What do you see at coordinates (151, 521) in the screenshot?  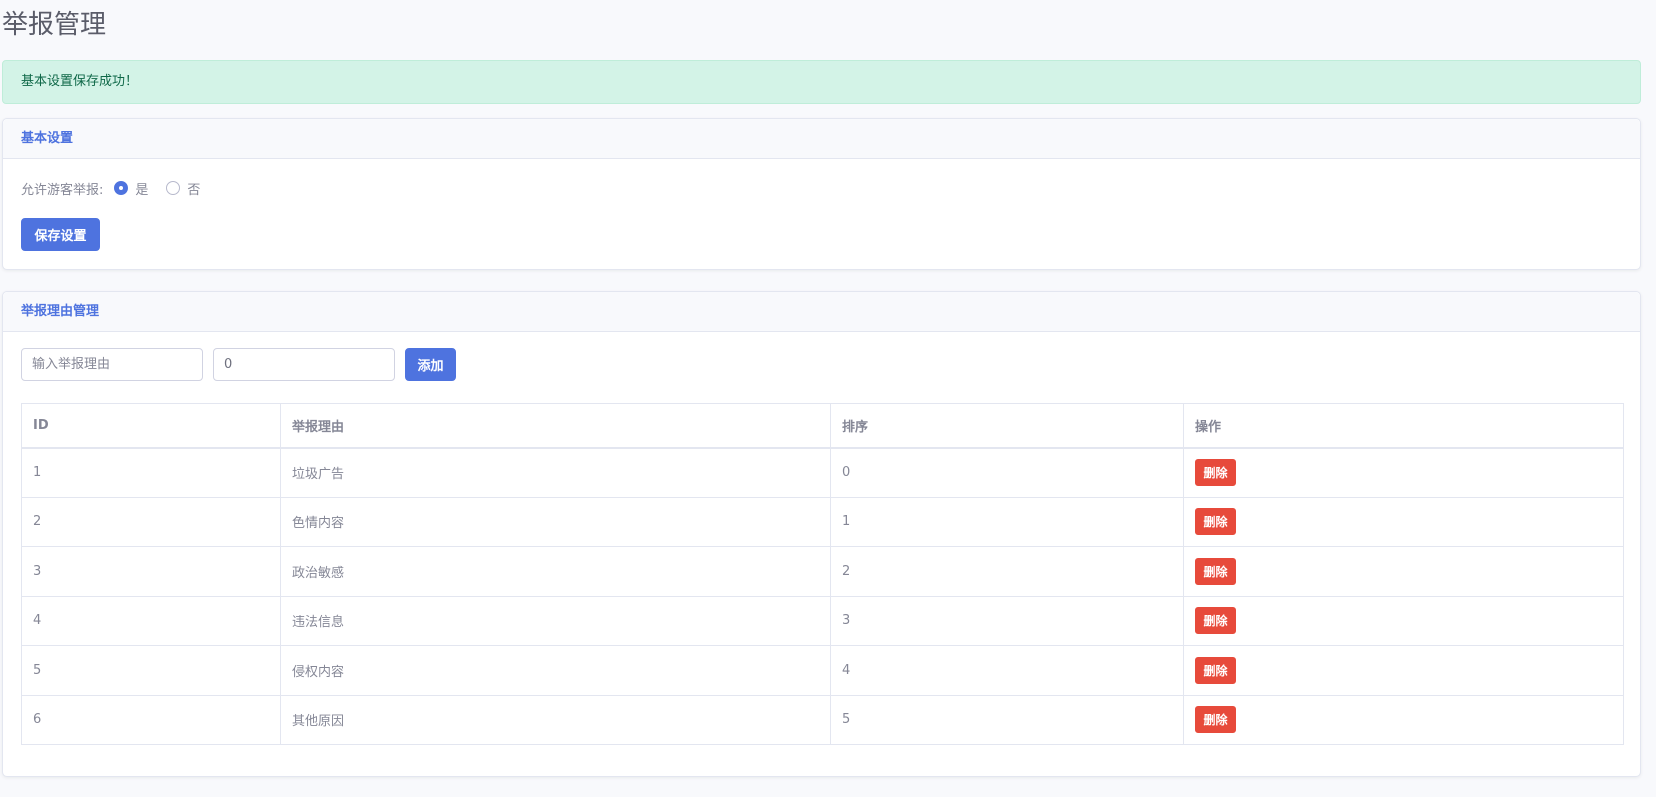 I see `cell-id: 2` at bounding box center [151, 521].